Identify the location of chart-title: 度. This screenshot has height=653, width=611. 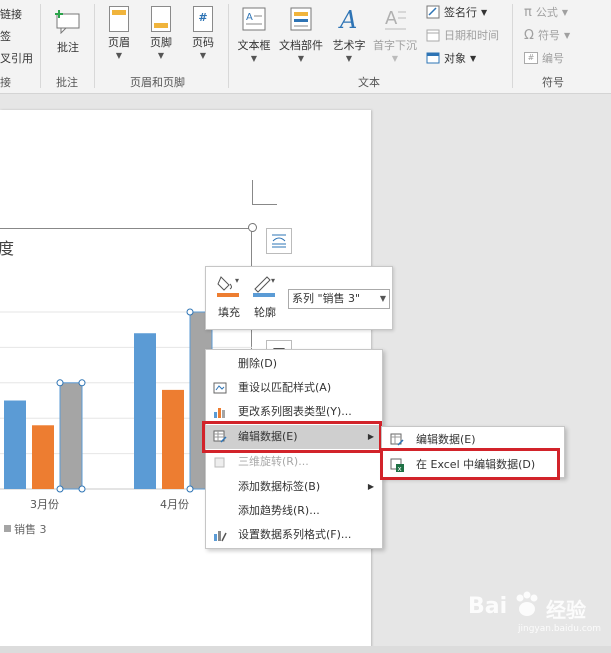
(7, 248).